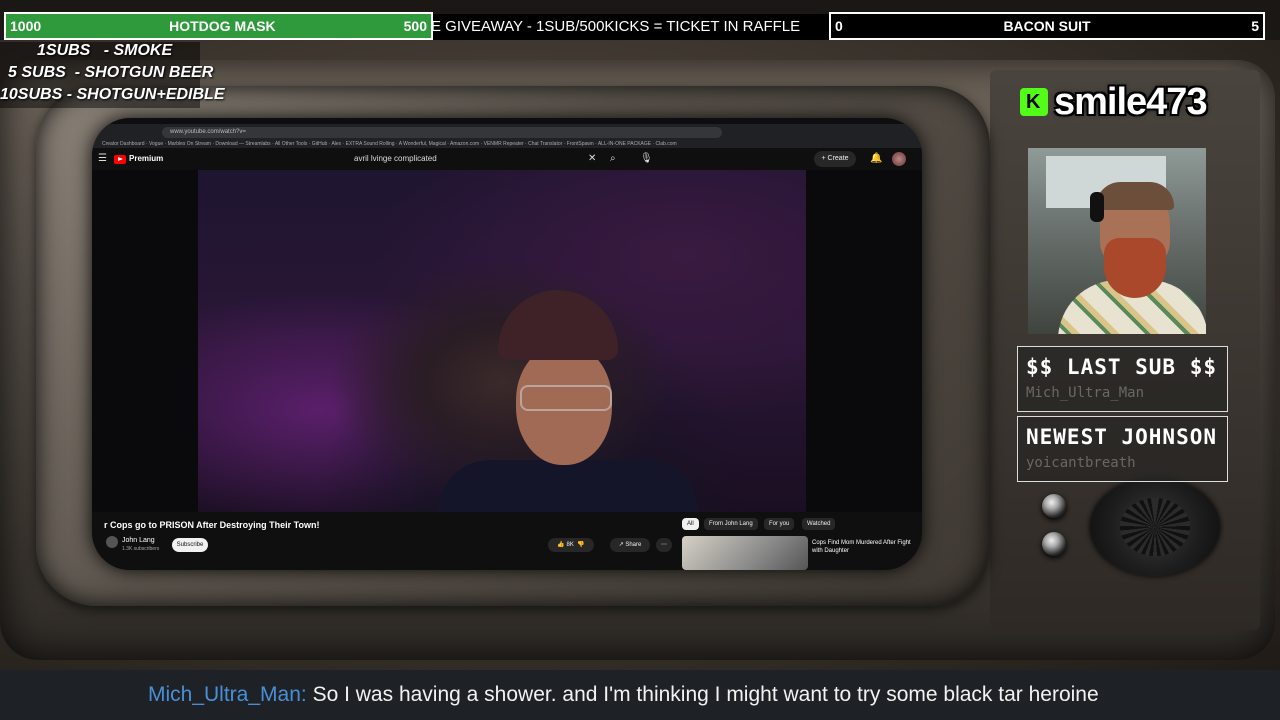 The height and width of the screenshot is (720, 1280). What do you see at coordinates (479, 159) in the screenshot?
I see `search-input: avril lvinge complicated` at bounding box center [479, 159].